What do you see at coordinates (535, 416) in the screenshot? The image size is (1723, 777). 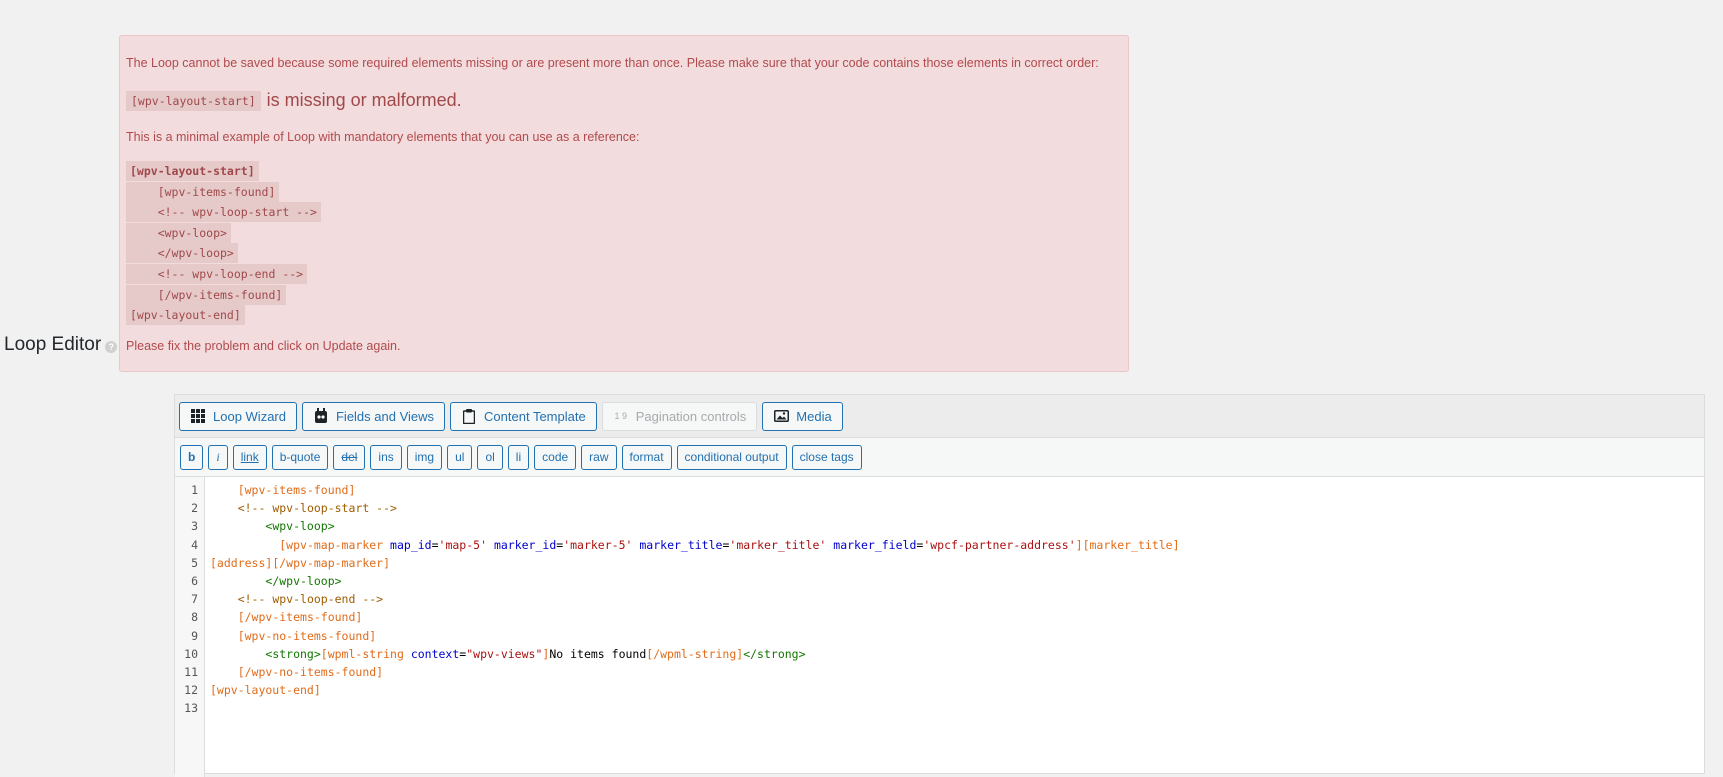 I see `content-template-label: Content Template` at bounding box center [535, 416].